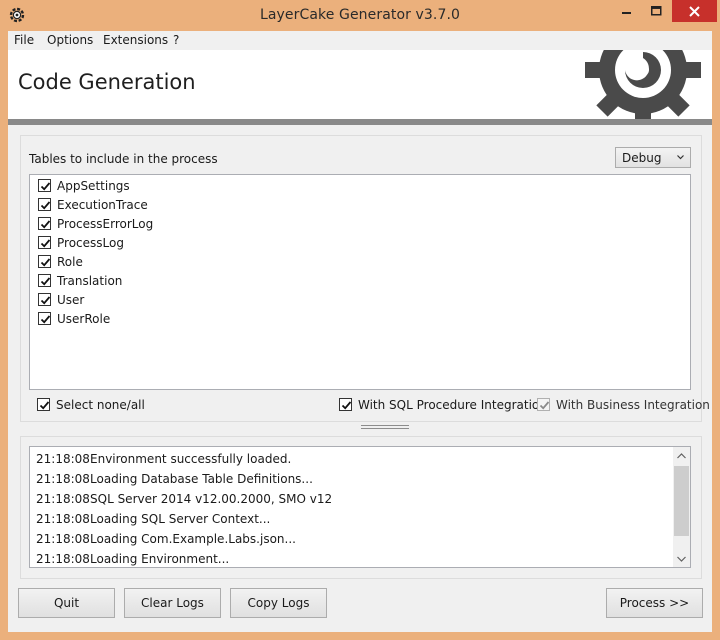  I want to click on splitter-handle, so click(385, 427).